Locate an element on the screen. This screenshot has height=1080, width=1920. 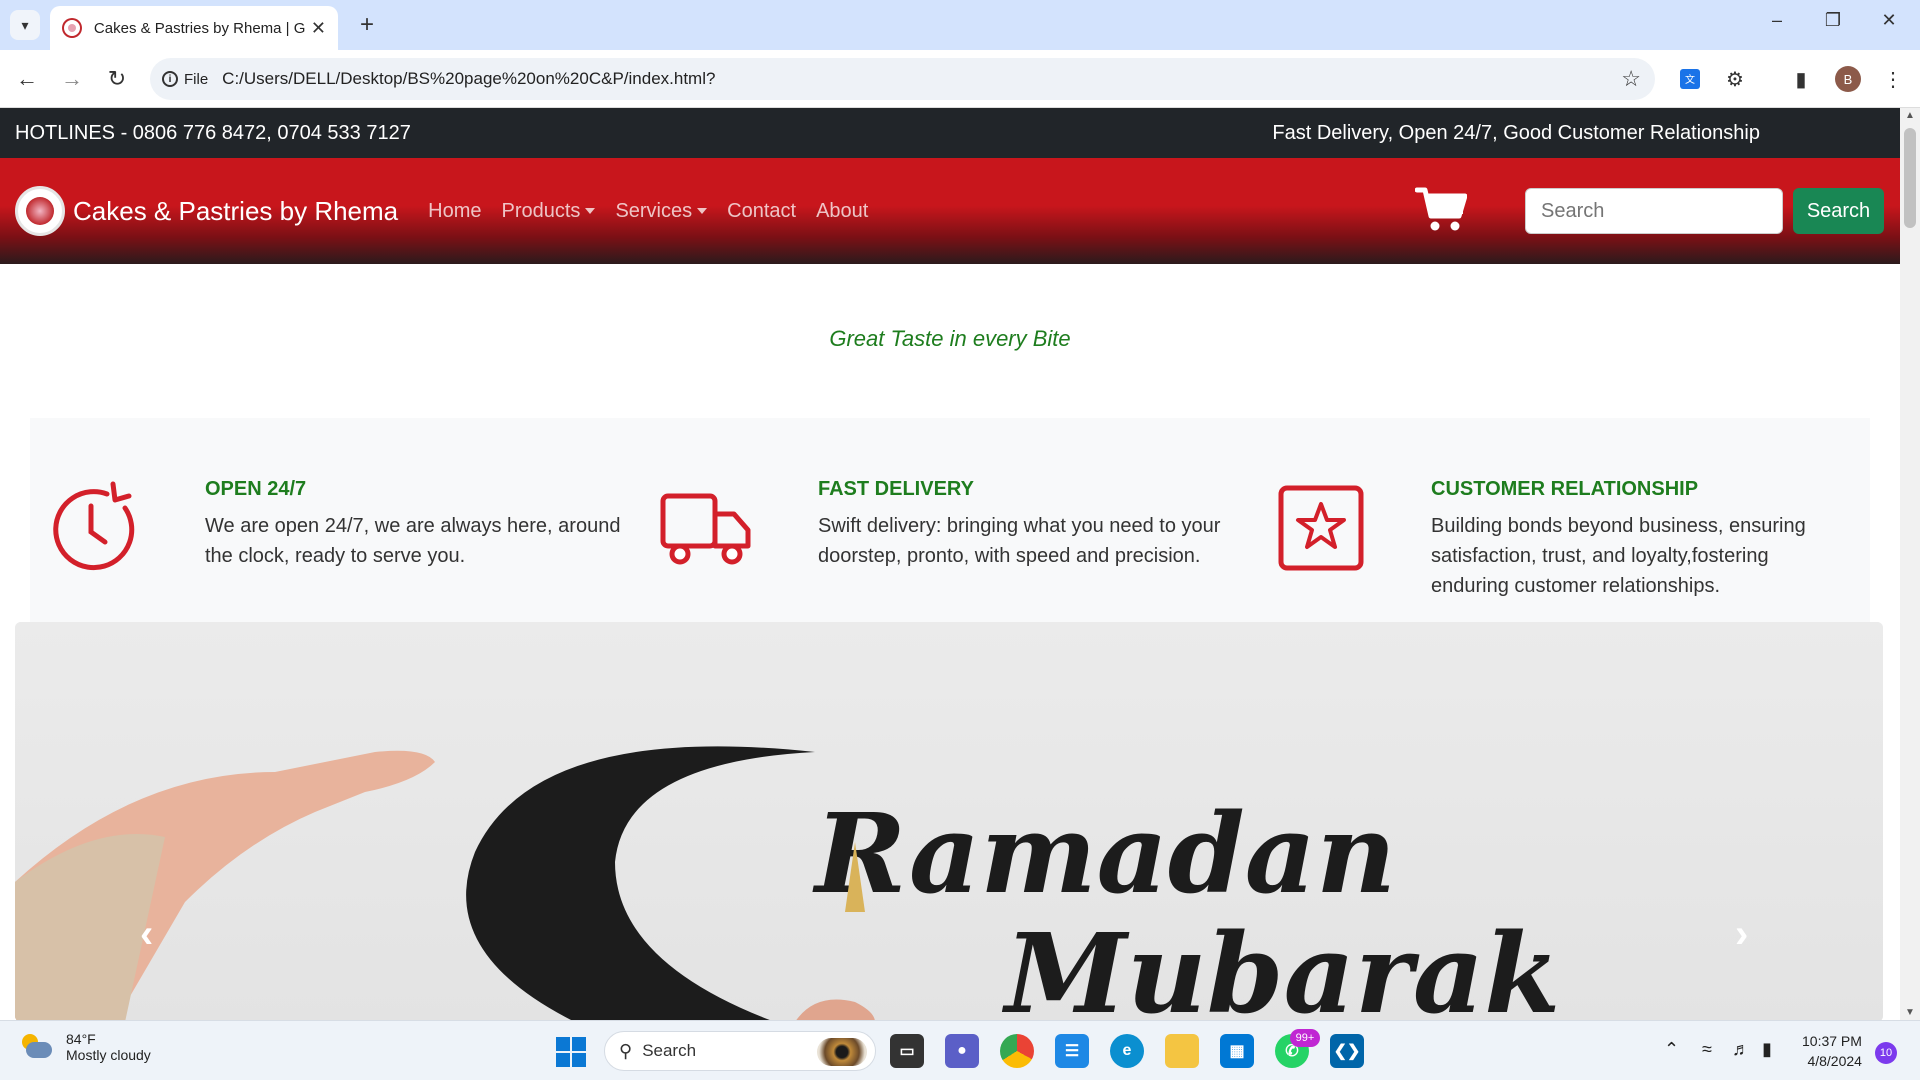
carousel-next-chevron-icon: › is located at coordinates (1741, 934).